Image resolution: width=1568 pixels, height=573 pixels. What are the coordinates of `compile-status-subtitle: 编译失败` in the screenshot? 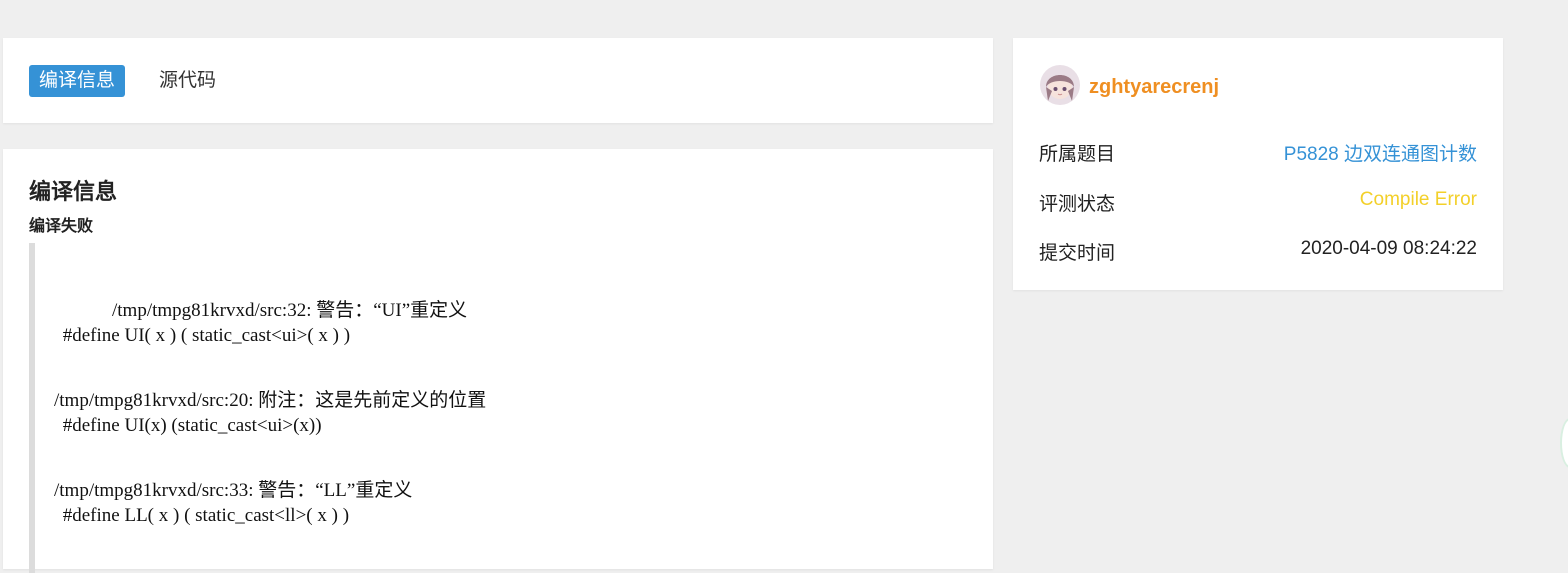 It's located at (61, 226).